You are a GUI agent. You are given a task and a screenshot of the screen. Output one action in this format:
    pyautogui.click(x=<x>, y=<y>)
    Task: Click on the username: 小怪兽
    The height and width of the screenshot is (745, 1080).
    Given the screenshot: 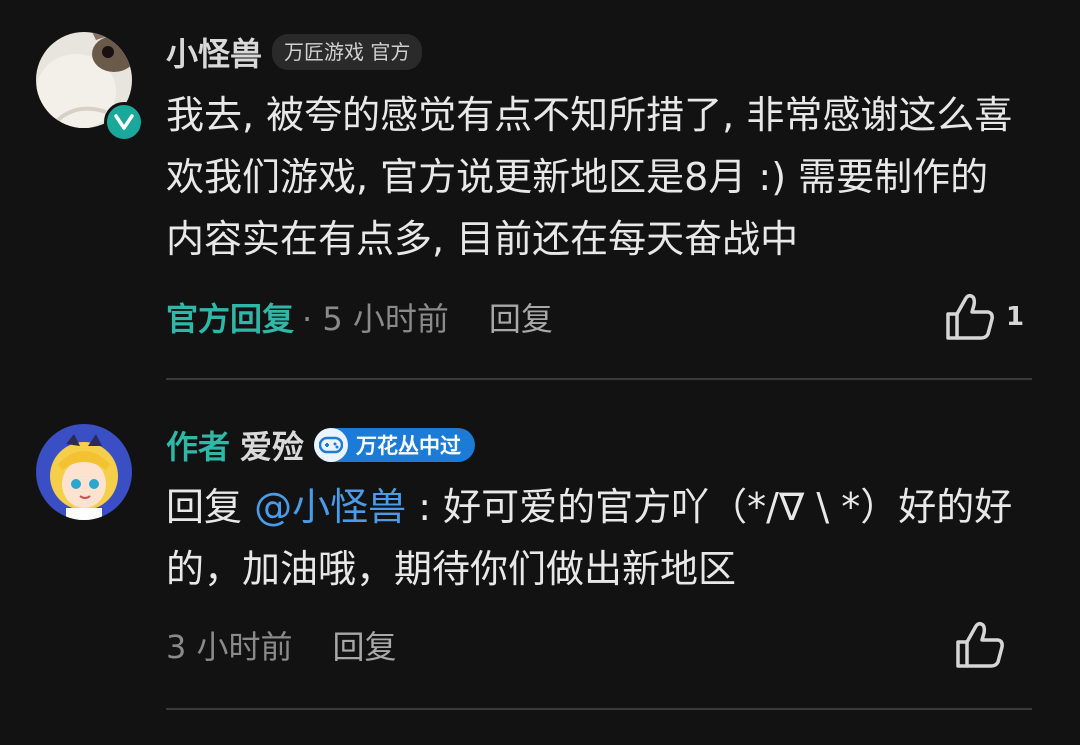 What is the action you would take?
    pyautogui.click(x=214, y=52)
    